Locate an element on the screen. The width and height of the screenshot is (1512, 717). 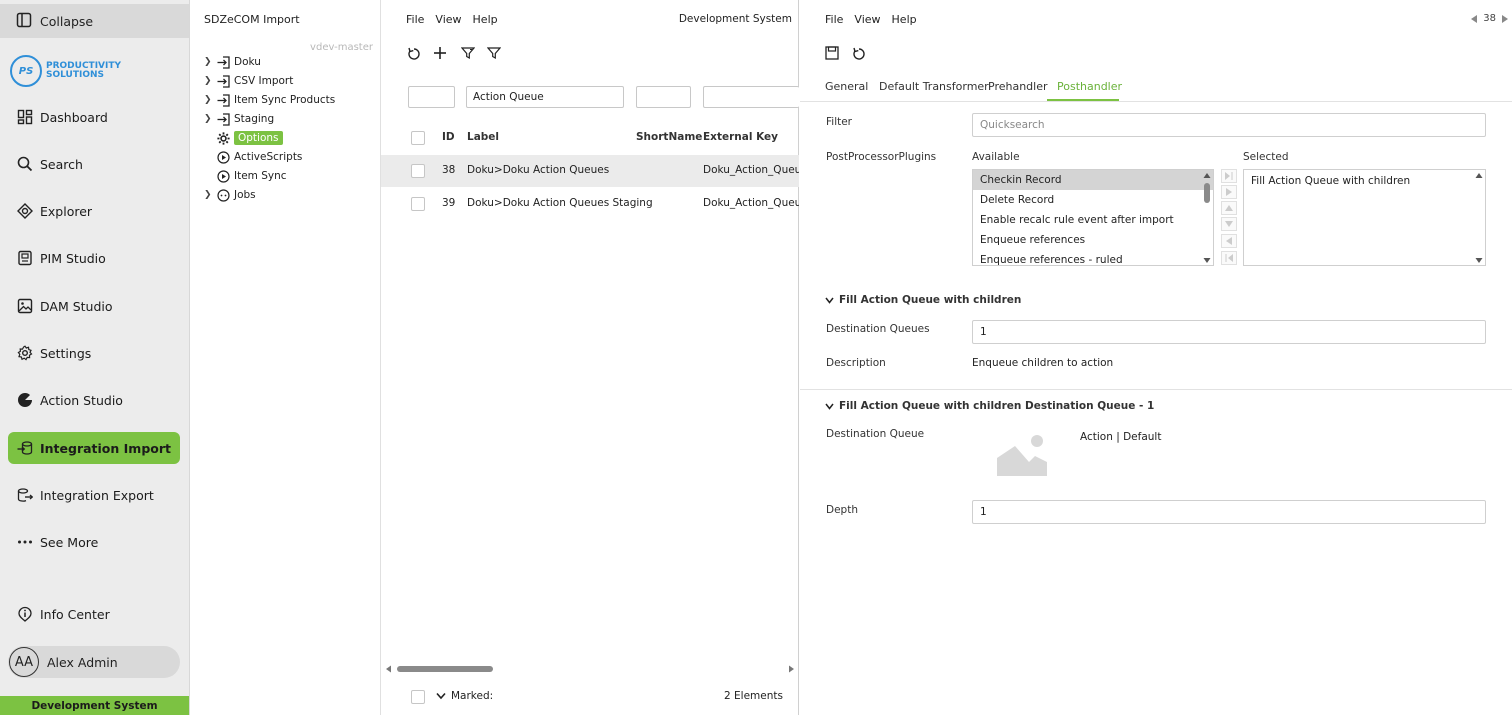
previous-record-icon is located at coordinates (1474, 18).